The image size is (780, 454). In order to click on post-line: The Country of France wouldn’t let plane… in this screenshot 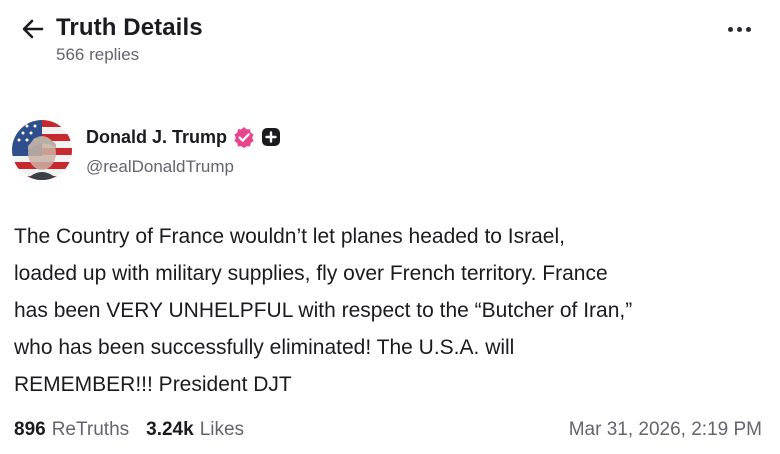, I will do `click(289, 236)`.